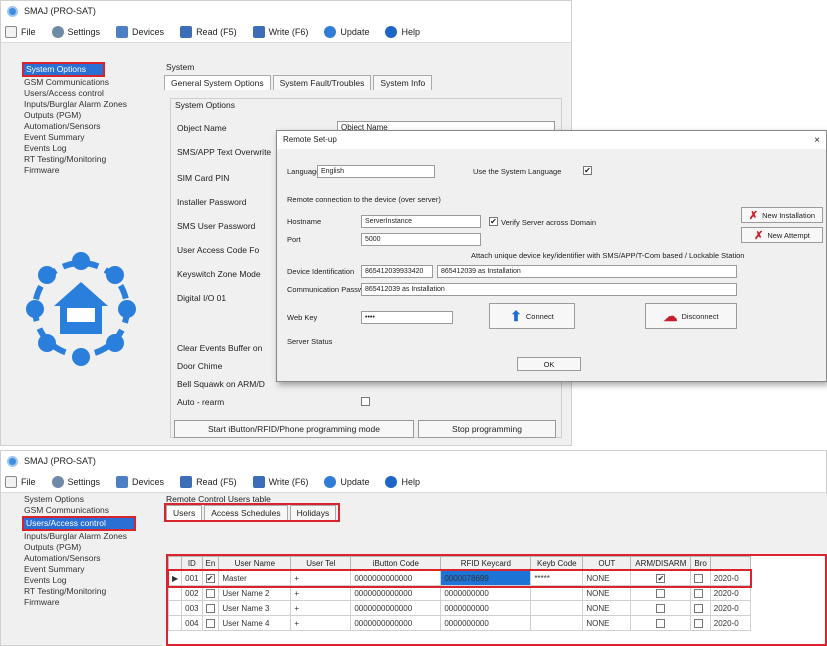  I want to click on port-input: 5000, so click(421, 239).